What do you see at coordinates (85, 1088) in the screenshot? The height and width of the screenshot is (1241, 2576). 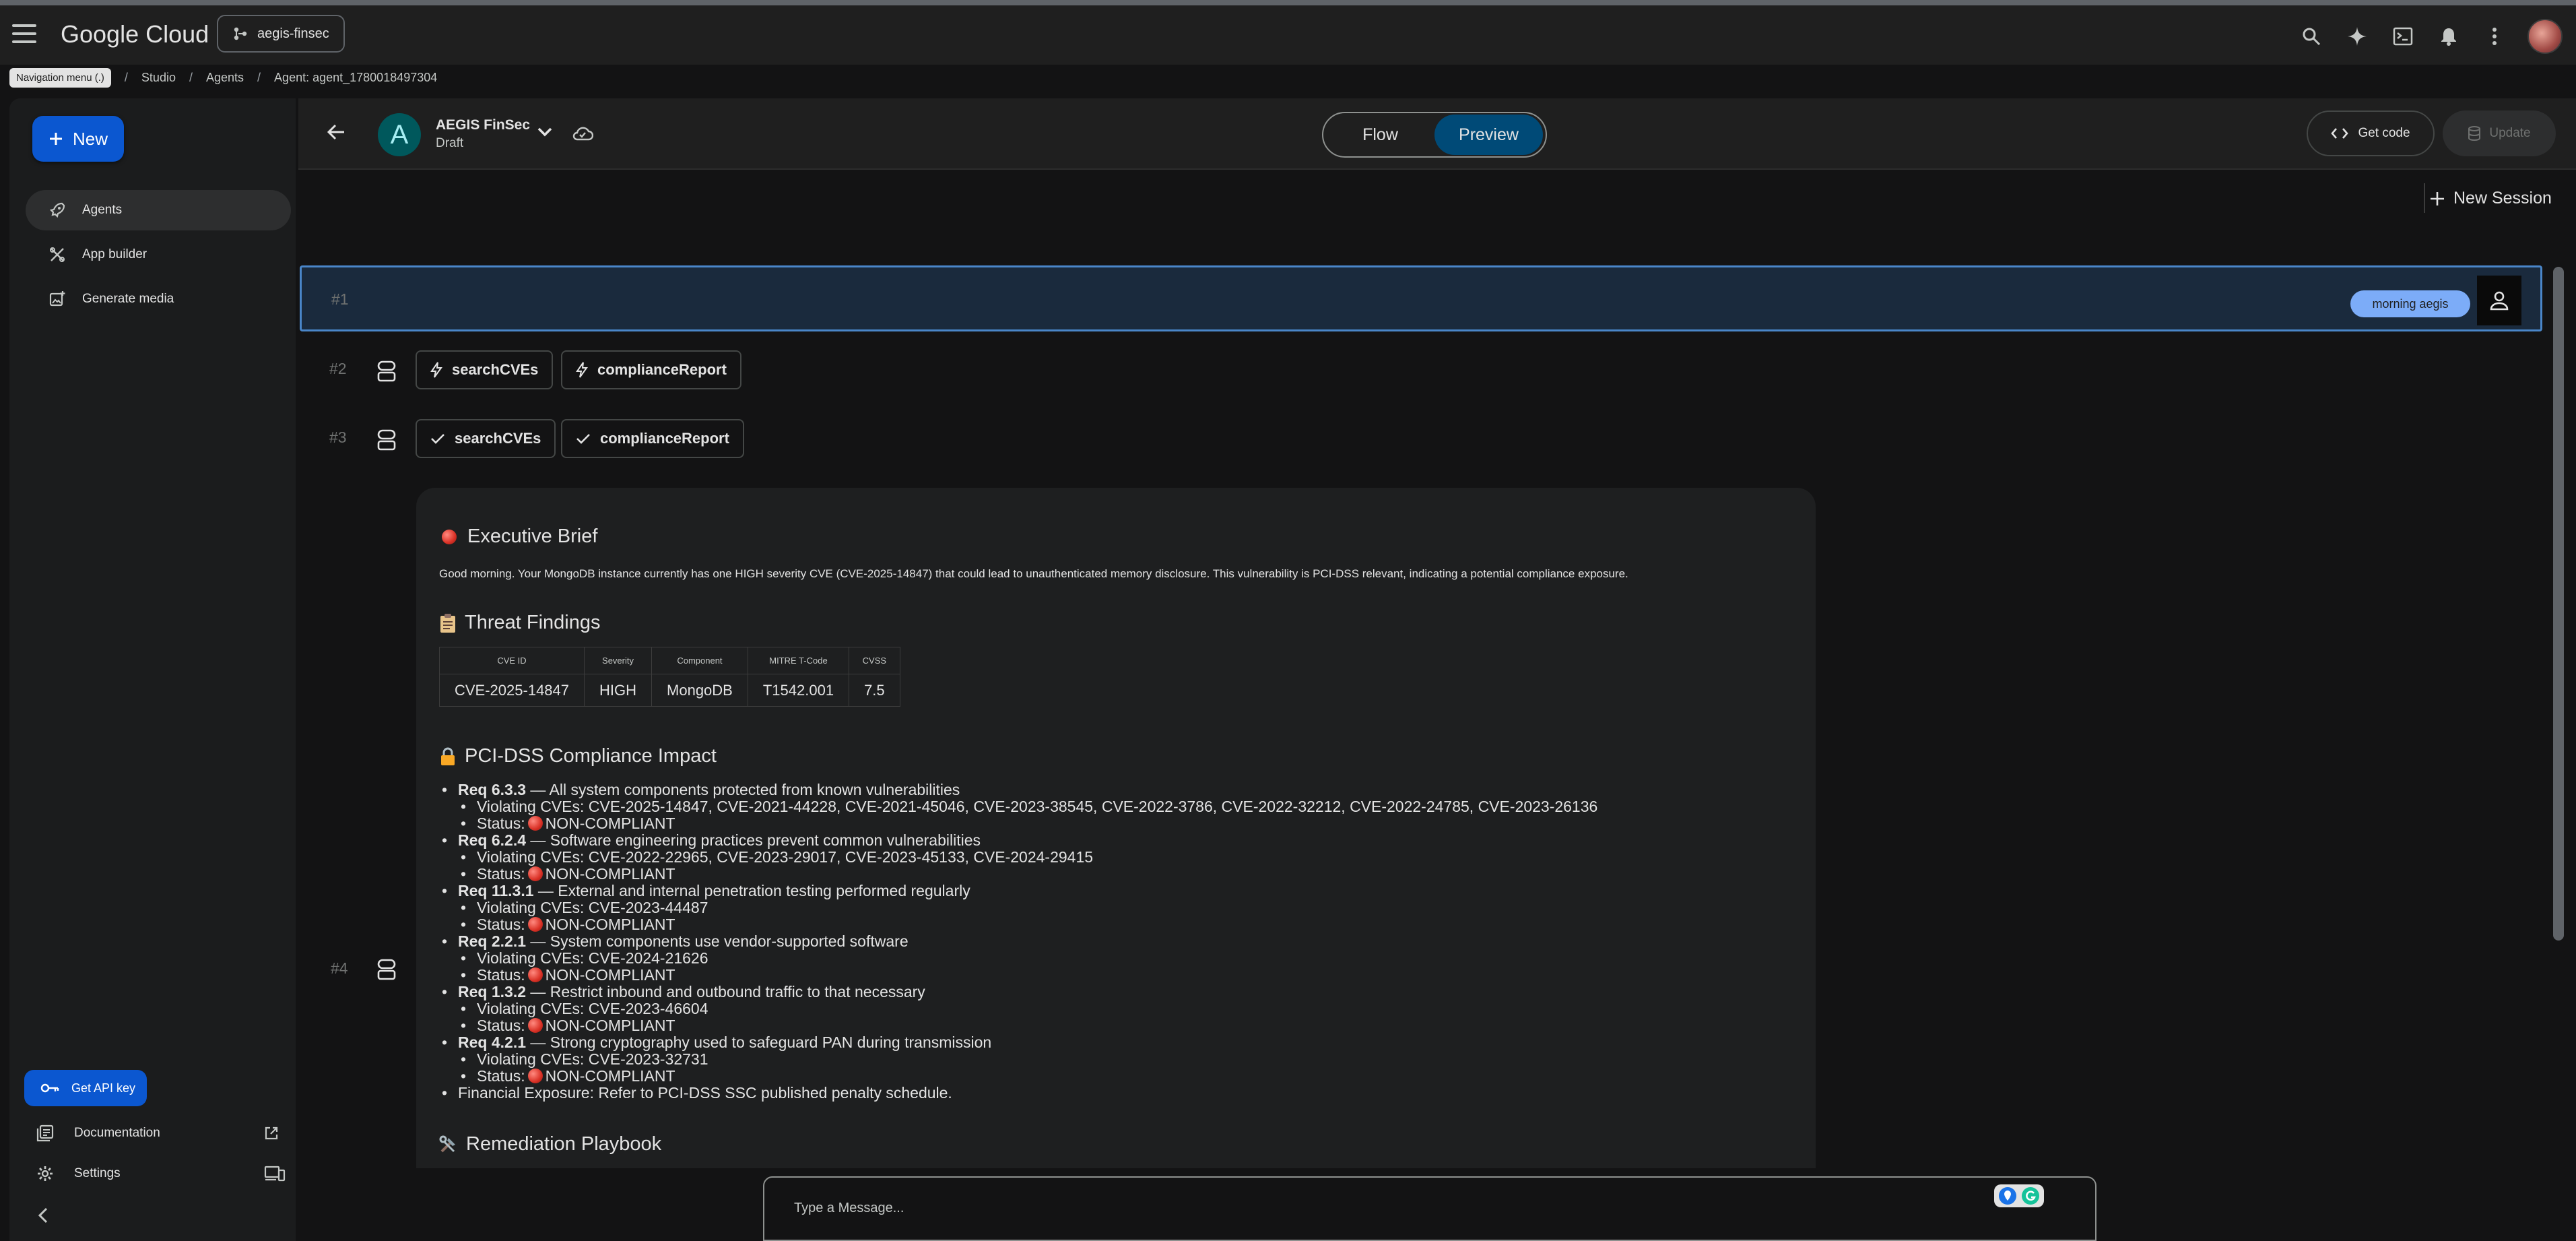 I see `get-api-key-button: Get API key` at bounding box center [85, 1088].